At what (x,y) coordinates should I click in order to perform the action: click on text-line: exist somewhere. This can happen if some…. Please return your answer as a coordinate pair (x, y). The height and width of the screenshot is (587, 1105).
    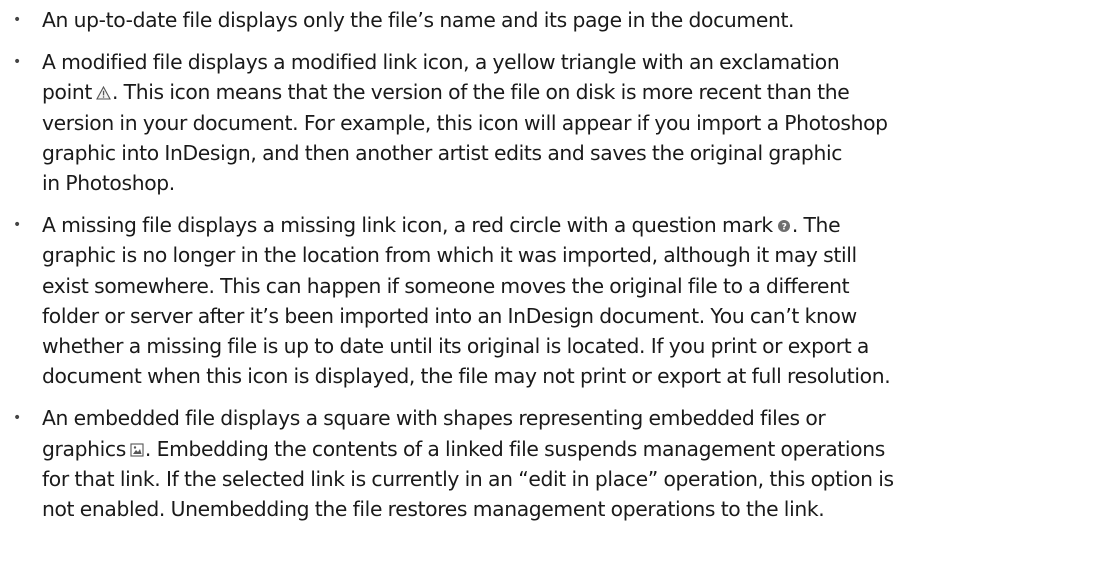
    Looking at the image, I should click on (446, 285).